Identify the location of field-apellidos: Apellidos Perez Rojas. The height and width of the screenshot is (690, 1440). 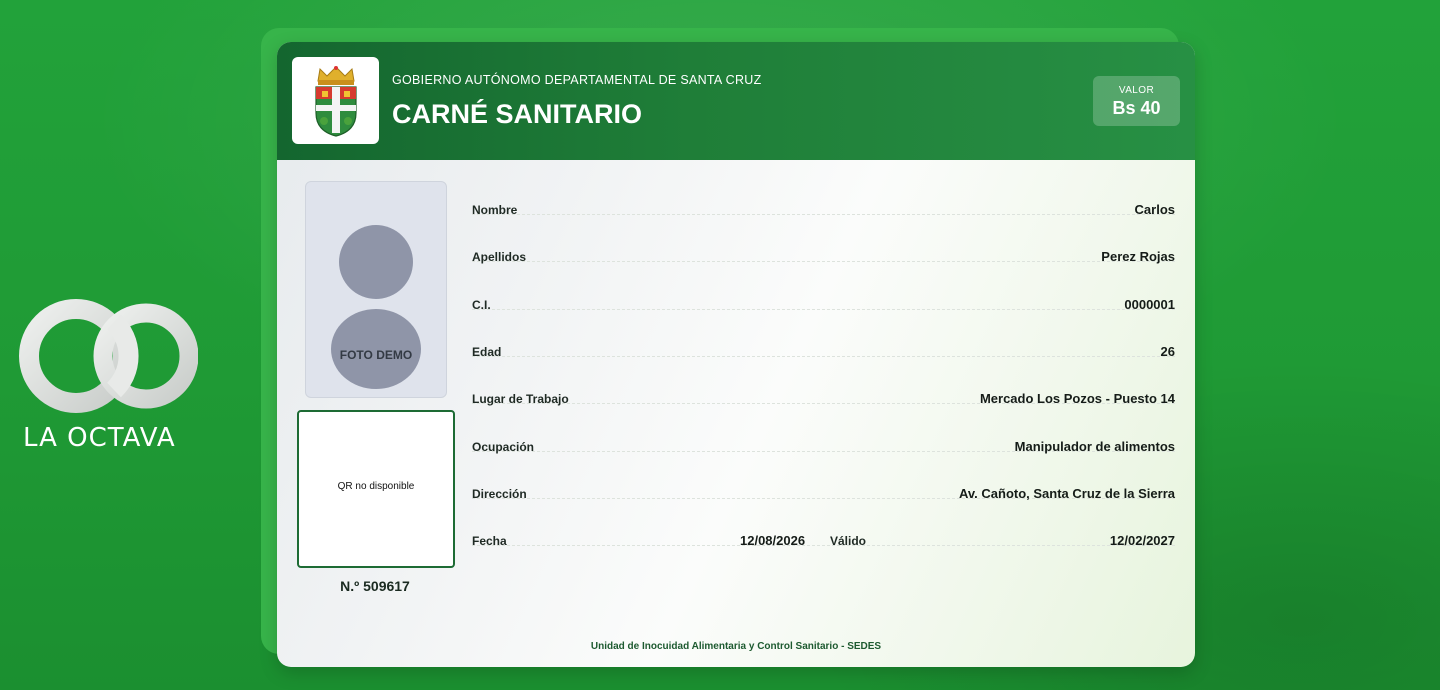
(823, 259).